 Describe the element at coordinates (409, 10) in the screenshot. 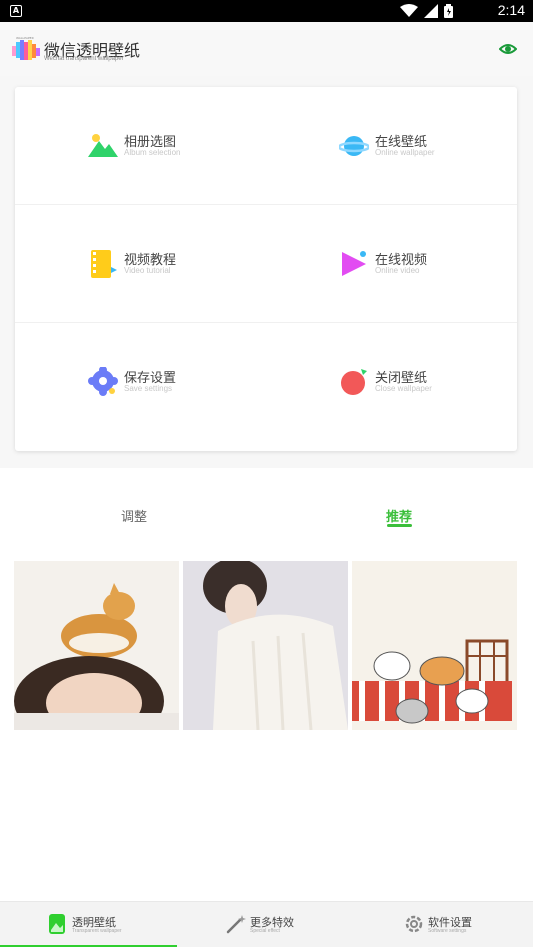

I see `wifi-icon` at that location.